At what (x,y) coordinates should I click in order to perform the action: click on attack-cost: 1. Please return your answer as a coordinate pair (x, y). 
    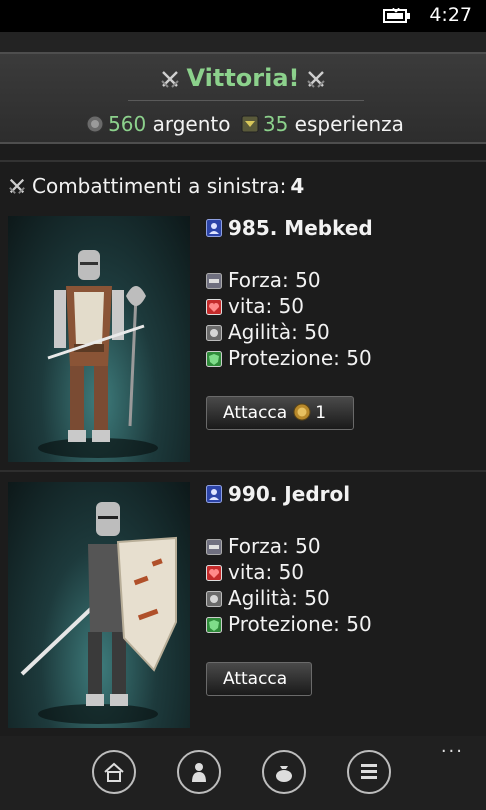
    Looking at the image, I should click on (321, 413).